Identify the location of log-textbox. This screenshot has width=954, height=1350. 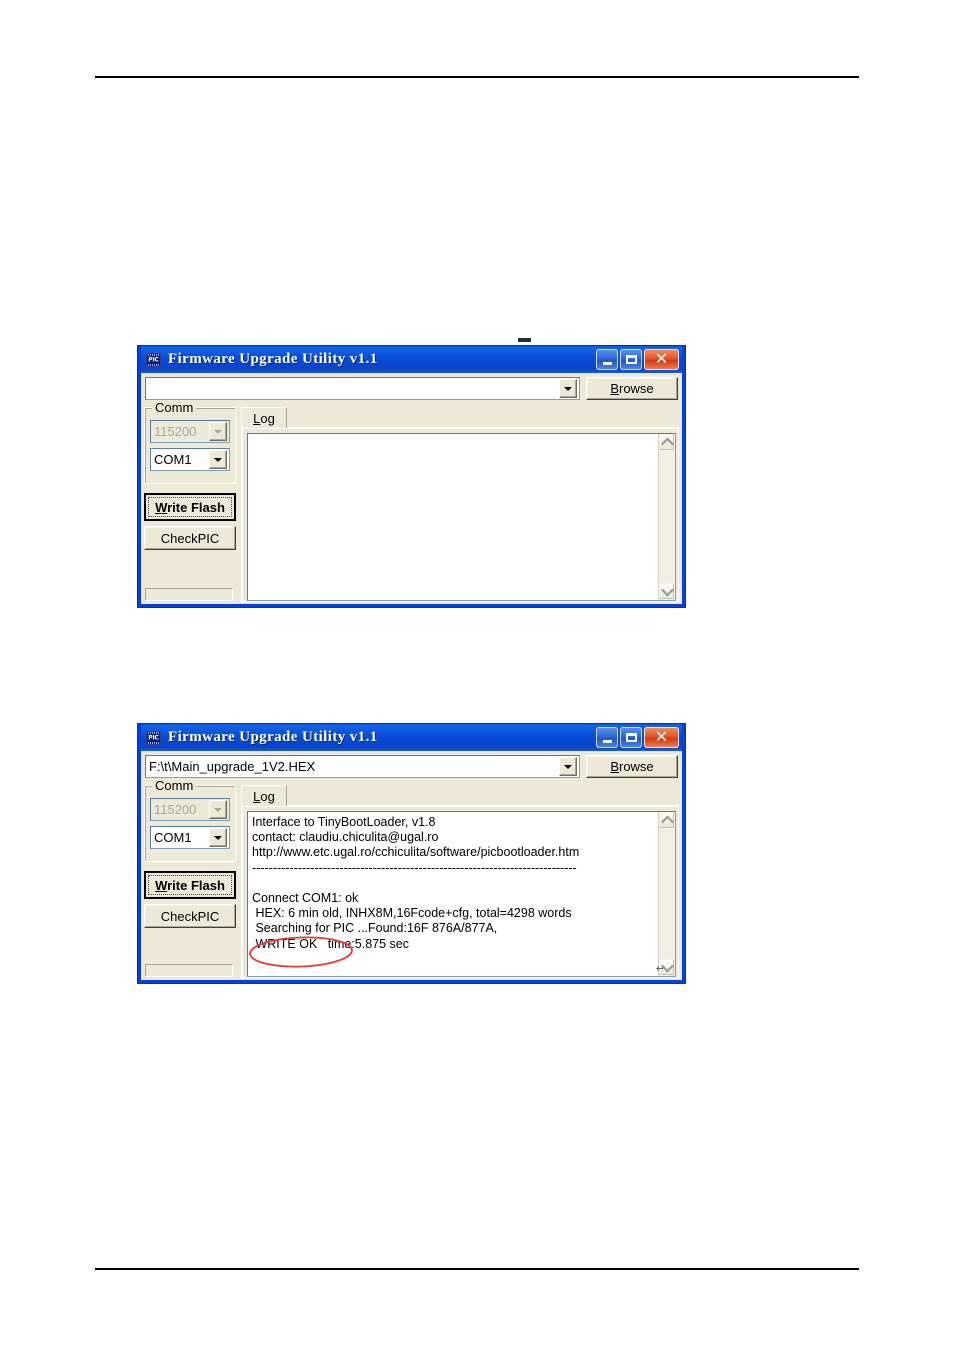
(461, 517).